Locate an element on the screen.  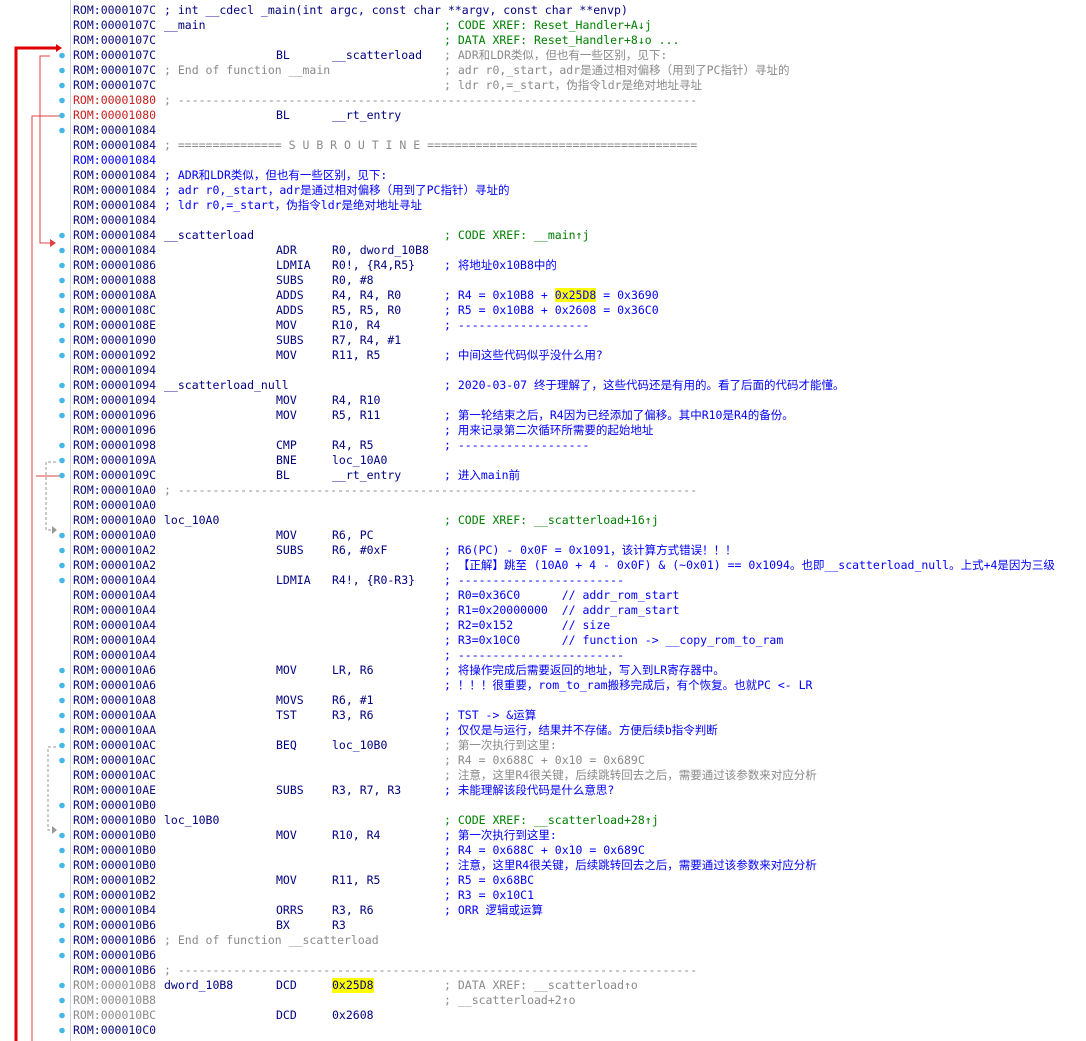
listing-line: ROM:000010B6 is located at coordinates (579, 955).